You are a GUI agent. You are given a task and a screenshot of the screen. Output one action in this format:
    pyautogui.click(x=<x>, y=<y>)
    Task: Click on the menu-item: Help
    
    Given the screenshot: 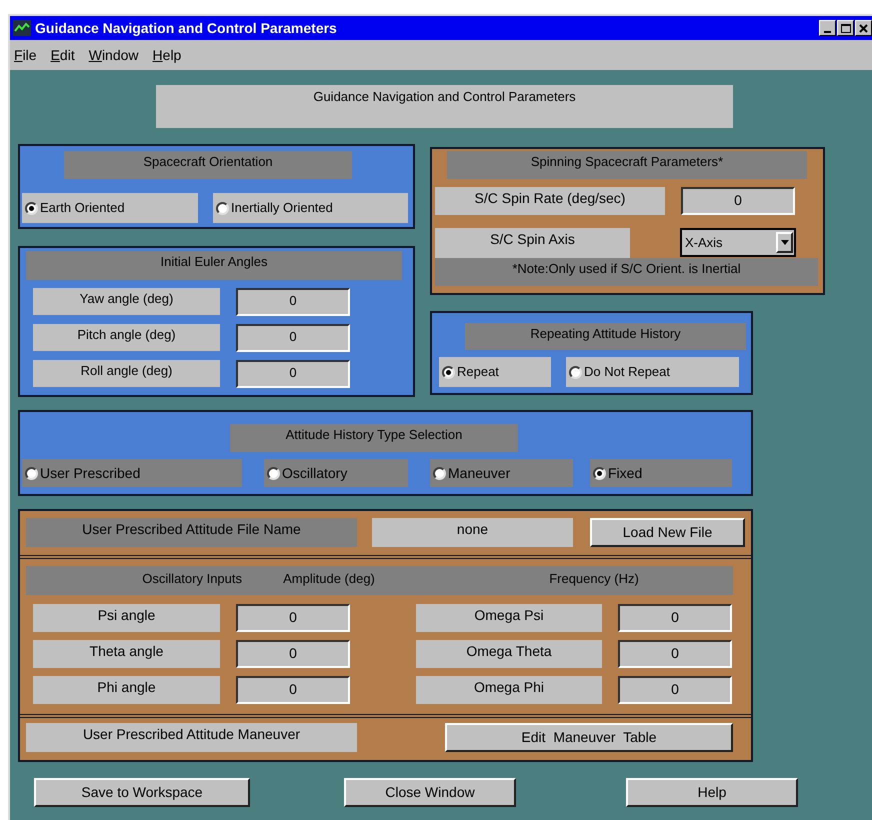 What is the action you would take?
    pyautogui.click(x=167, y=55)
    